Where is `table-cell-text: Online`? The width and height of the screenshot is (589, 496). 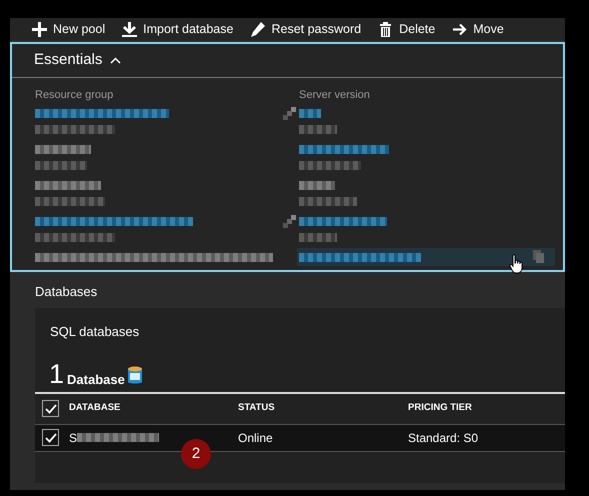
table-cell-text: Online is located at coordinates (256, 438).